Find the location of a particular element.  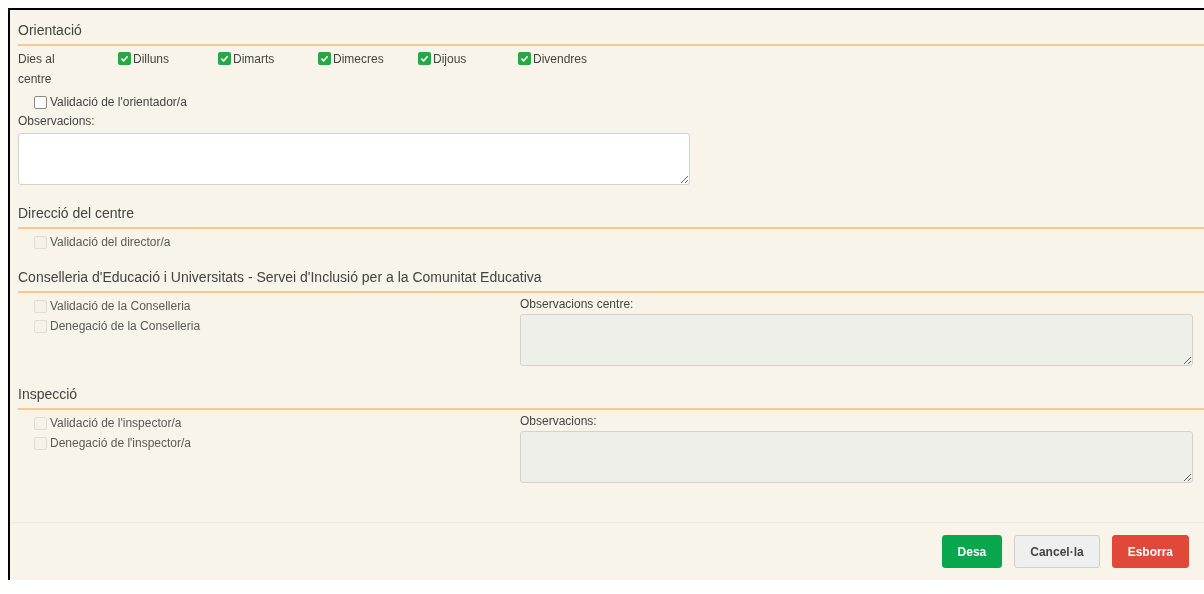

delete-button: Esborra is located at coordinates (1150, 551).